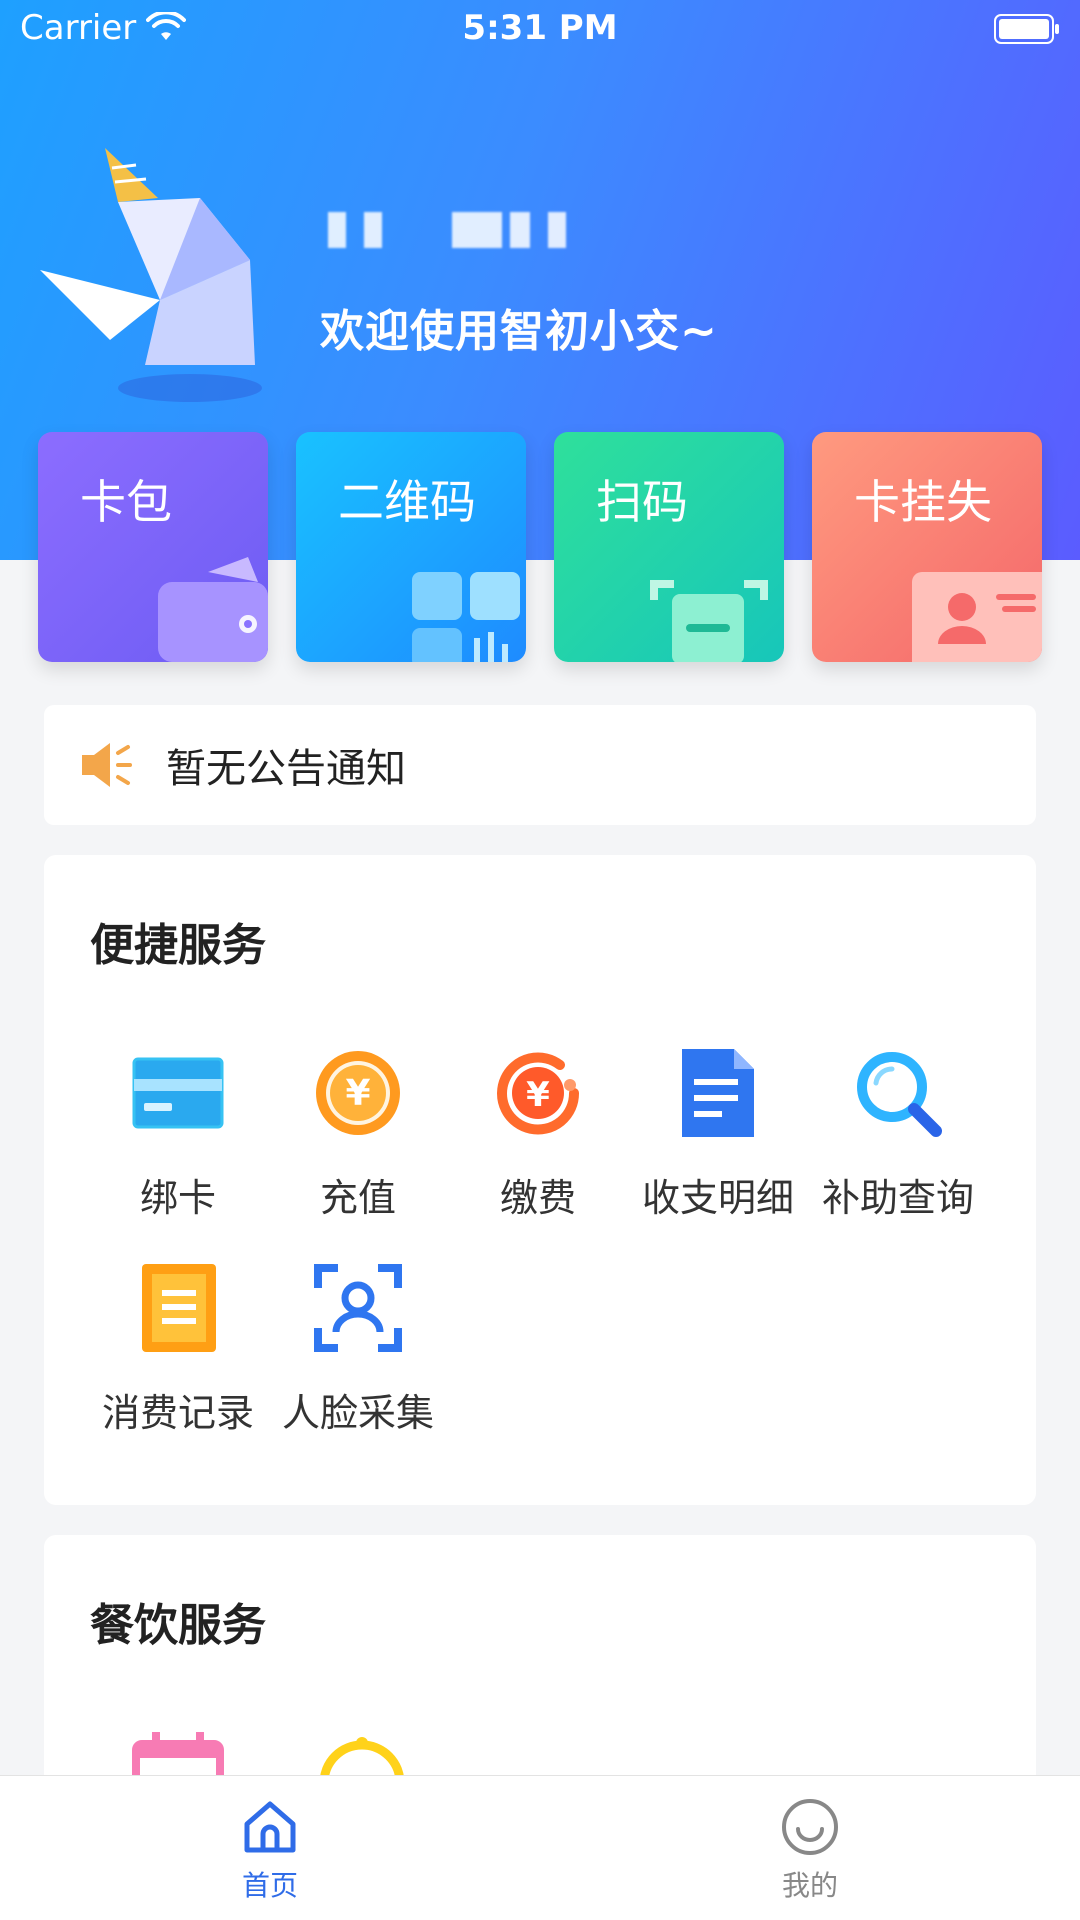 The height and width of the screenshot is (1920, 1080). Describe the element at coordinates (178, 1093) in the screenshot. I see `bank-card-icon` at that location.